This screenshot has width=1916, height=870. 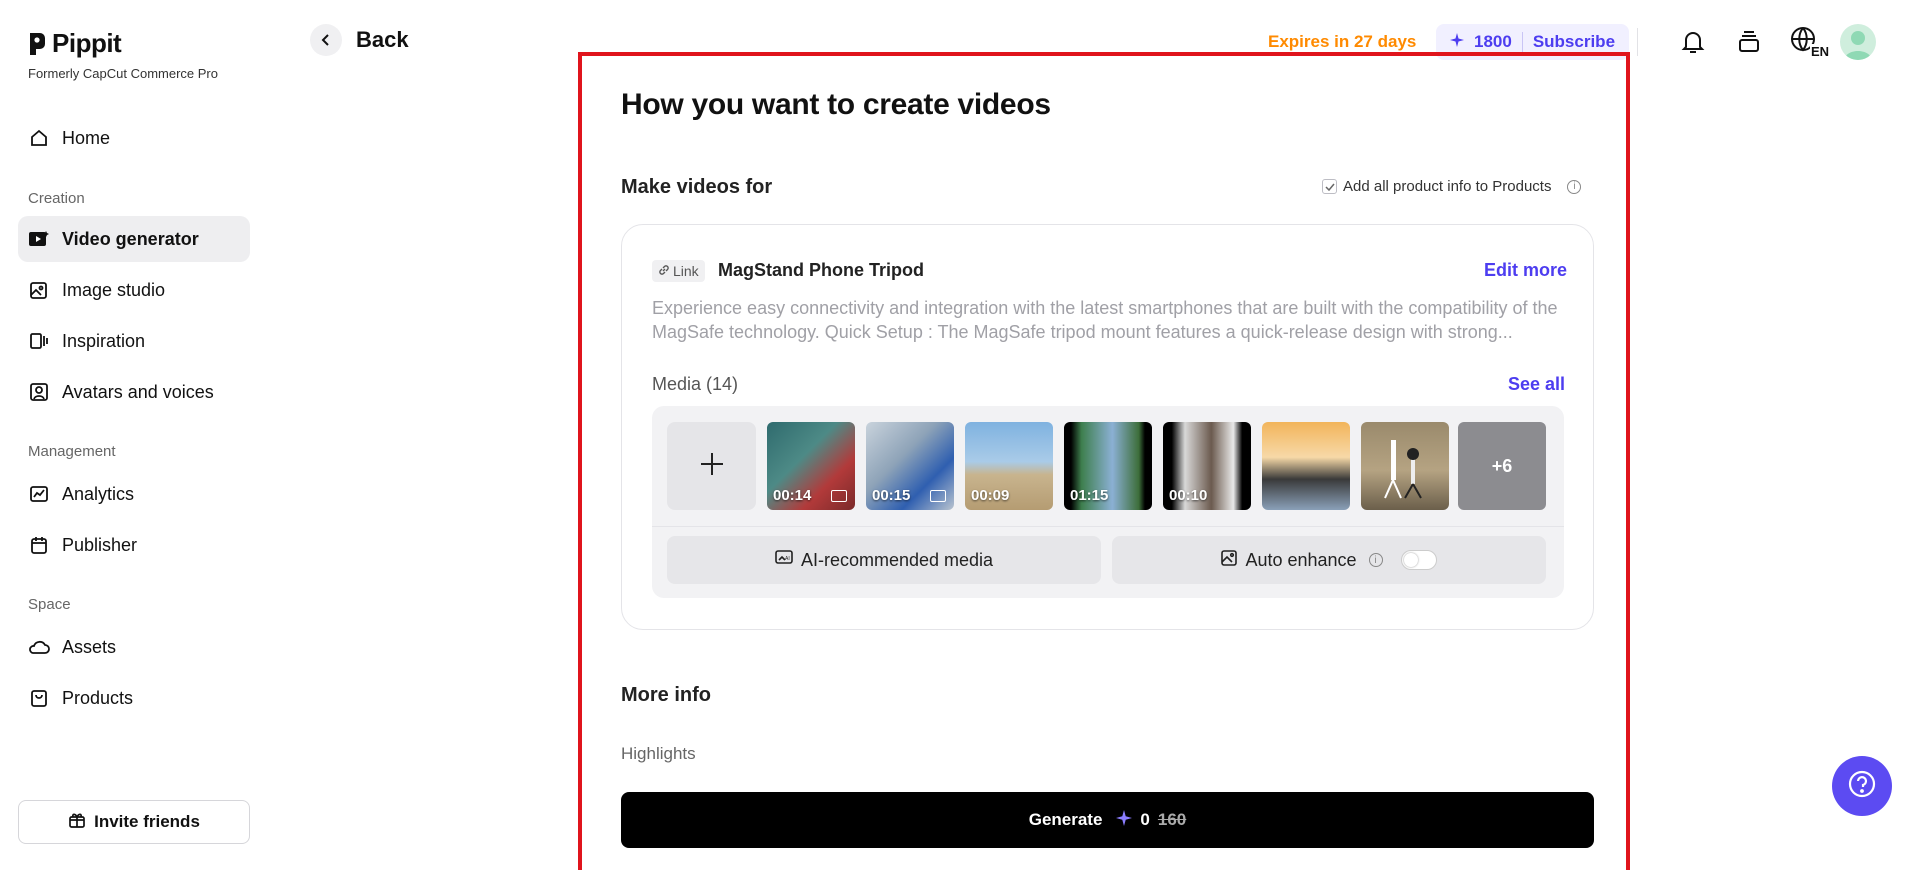 I want to click on product-name: MagStand Phone Tripod, so click(x=821, y=270).